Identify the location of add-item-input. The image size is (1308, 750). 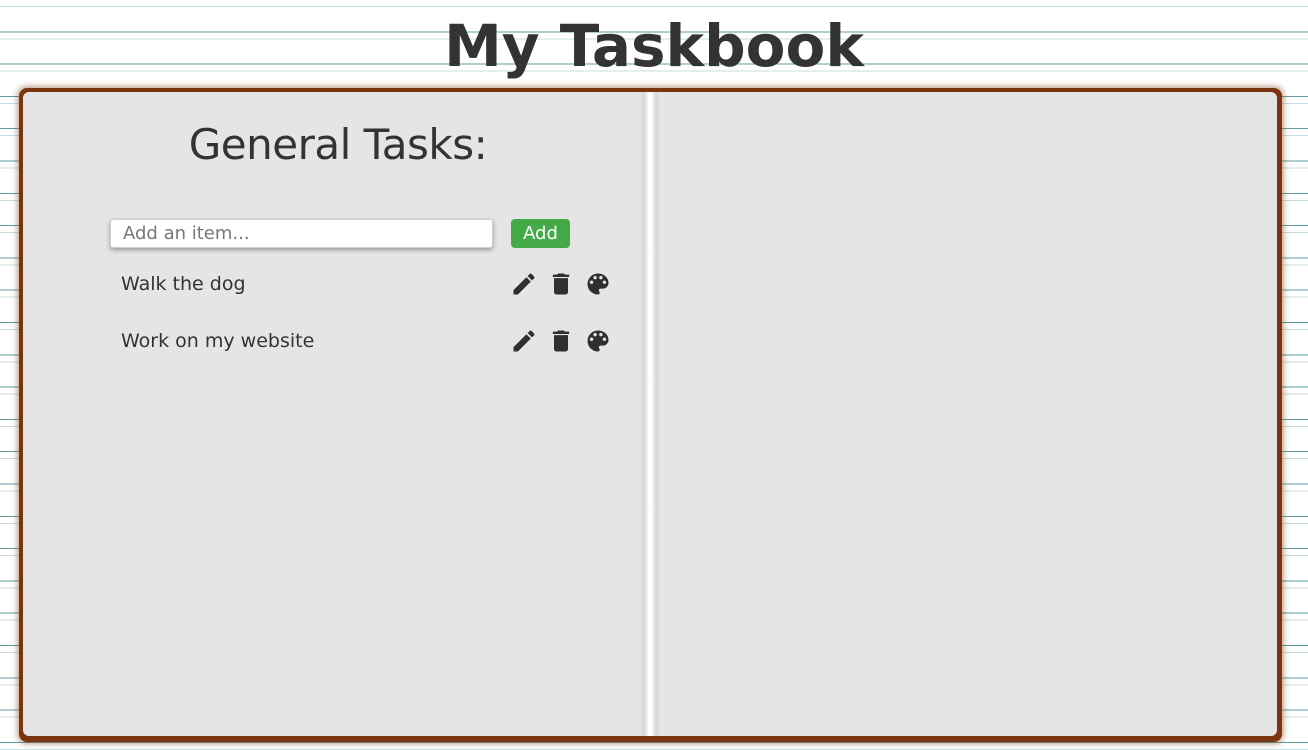
(301, 233).